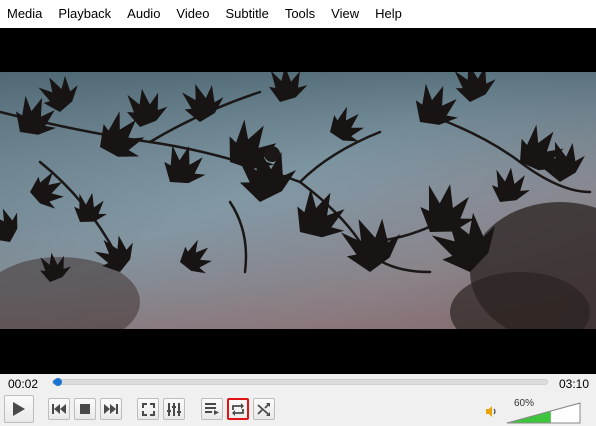 This screenshot has width=596, height=426. What do you see at coordinates (58, 382) in the screenshot?
I see `seek-handle` at bounding box center [58, 382].